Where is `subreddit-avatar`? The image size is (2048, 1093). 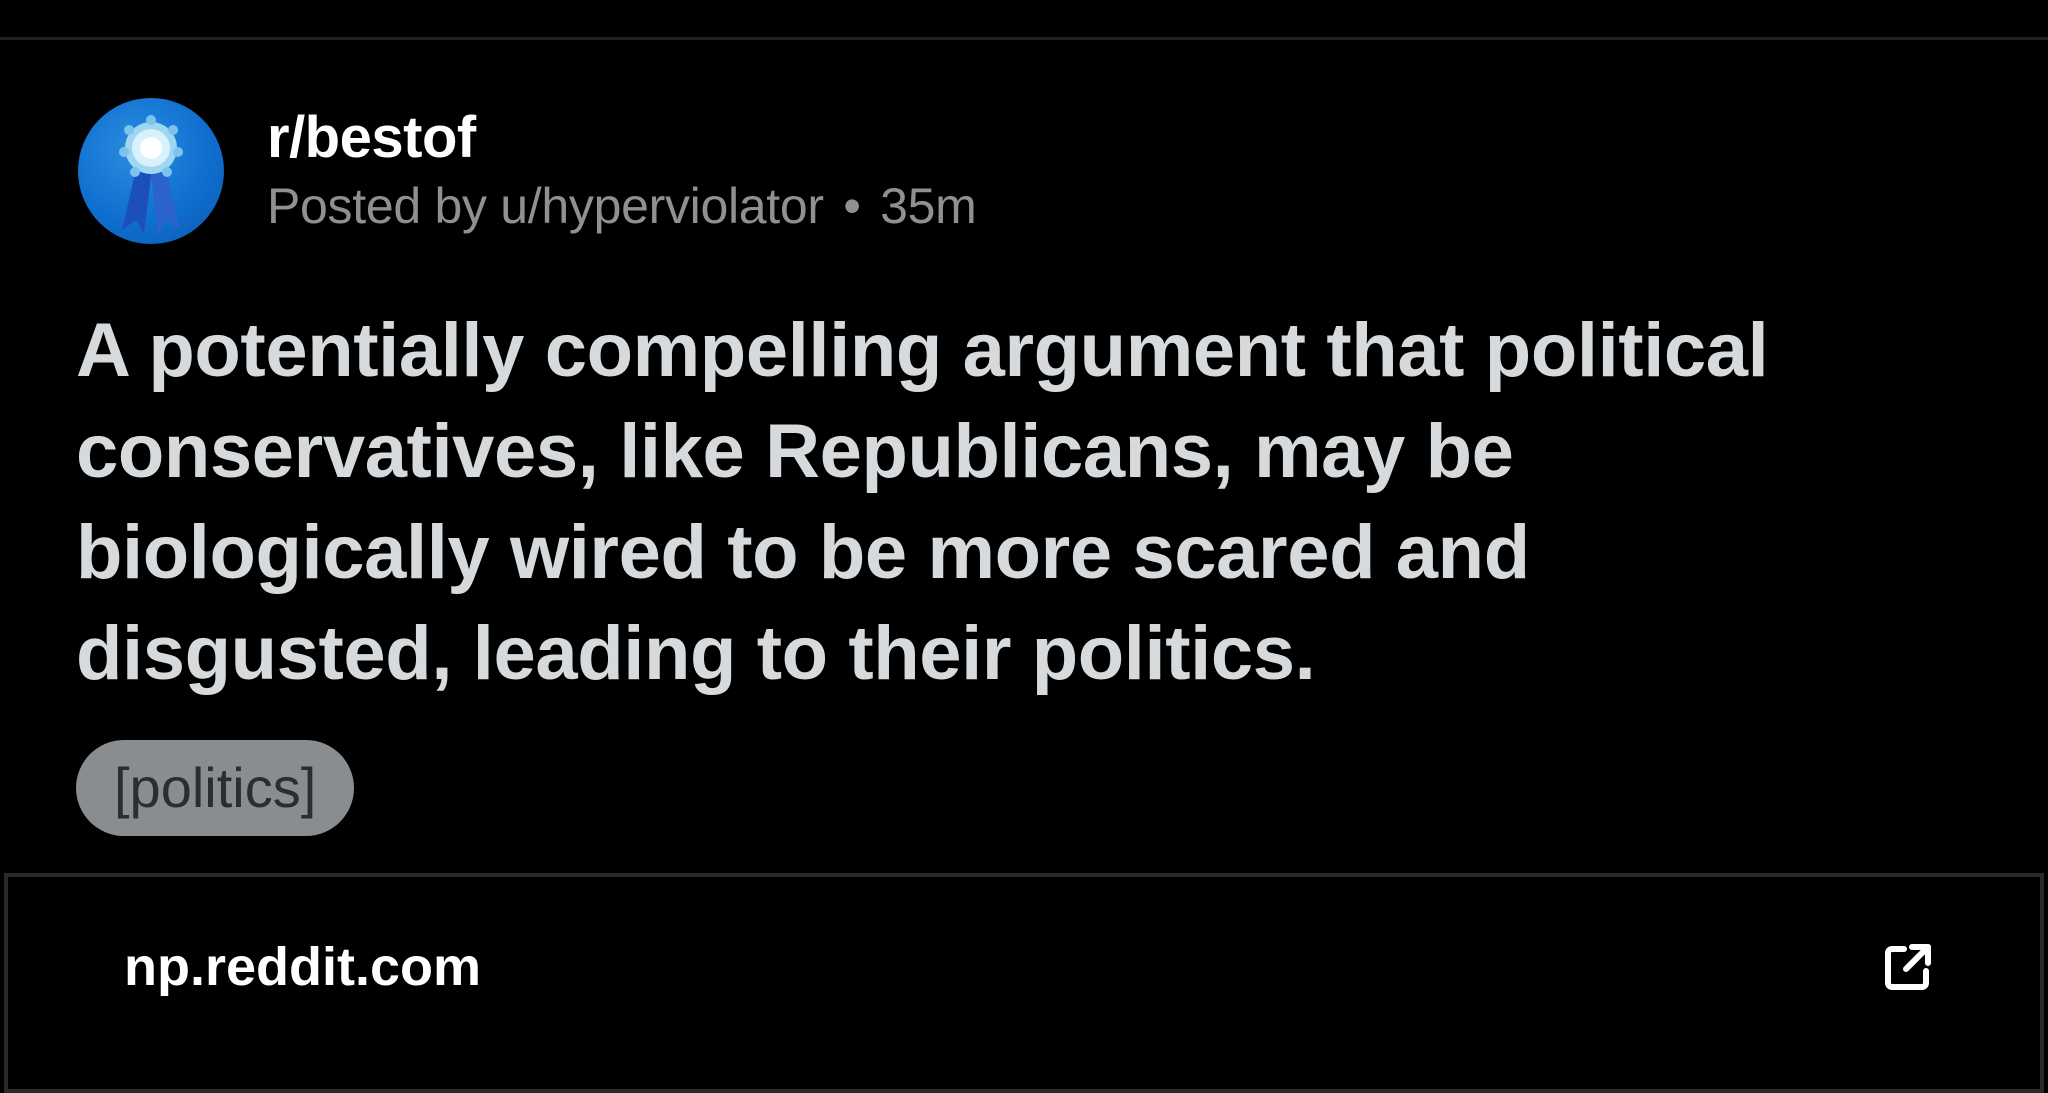 subreddit-avatar is located at coordinates (151, 171).